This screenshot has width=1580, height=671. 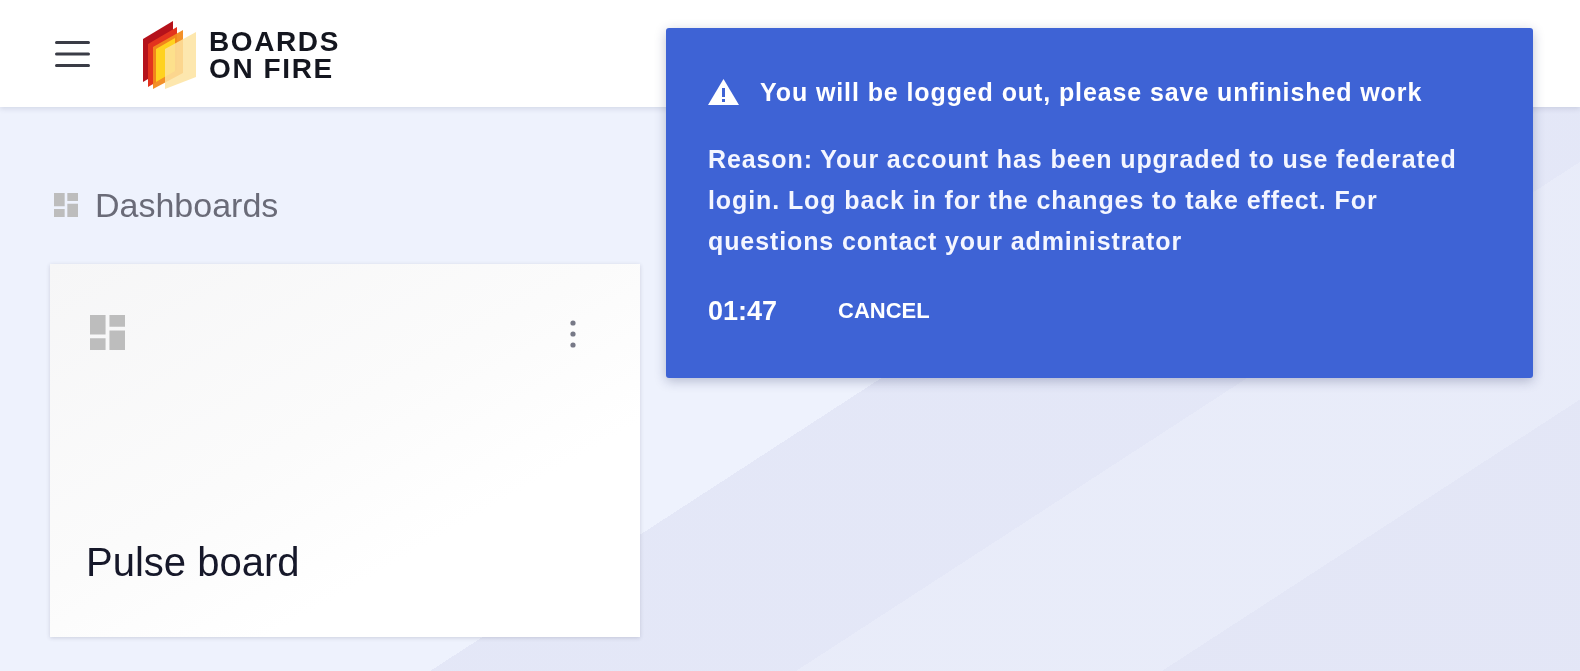 I want to click on logo-drawing, so click(x=169, y=54).